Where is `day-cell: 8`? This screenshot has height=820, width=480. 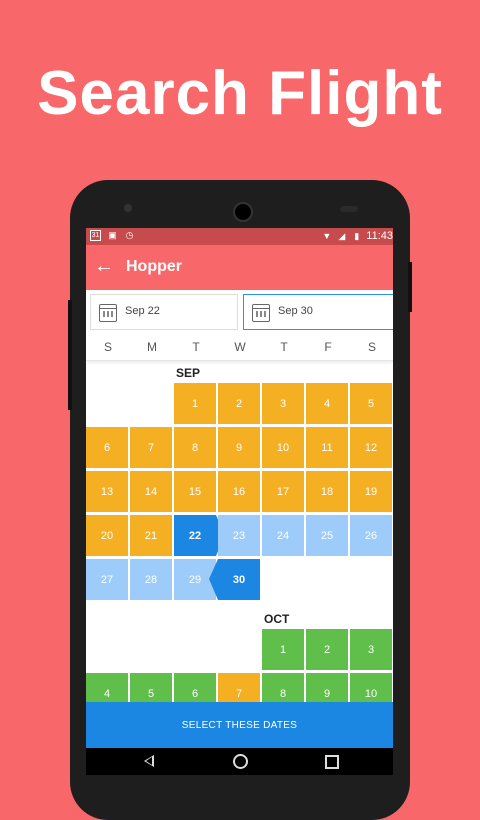 day-cell: 8 is located at coordinates (195, 447).